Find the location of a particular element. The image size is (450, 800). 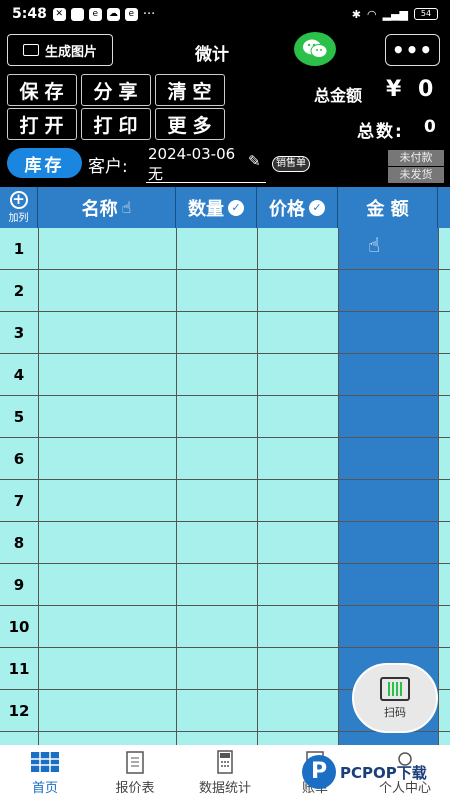

nav-quote-label: 报价表 is located at coordinates (135, 788).